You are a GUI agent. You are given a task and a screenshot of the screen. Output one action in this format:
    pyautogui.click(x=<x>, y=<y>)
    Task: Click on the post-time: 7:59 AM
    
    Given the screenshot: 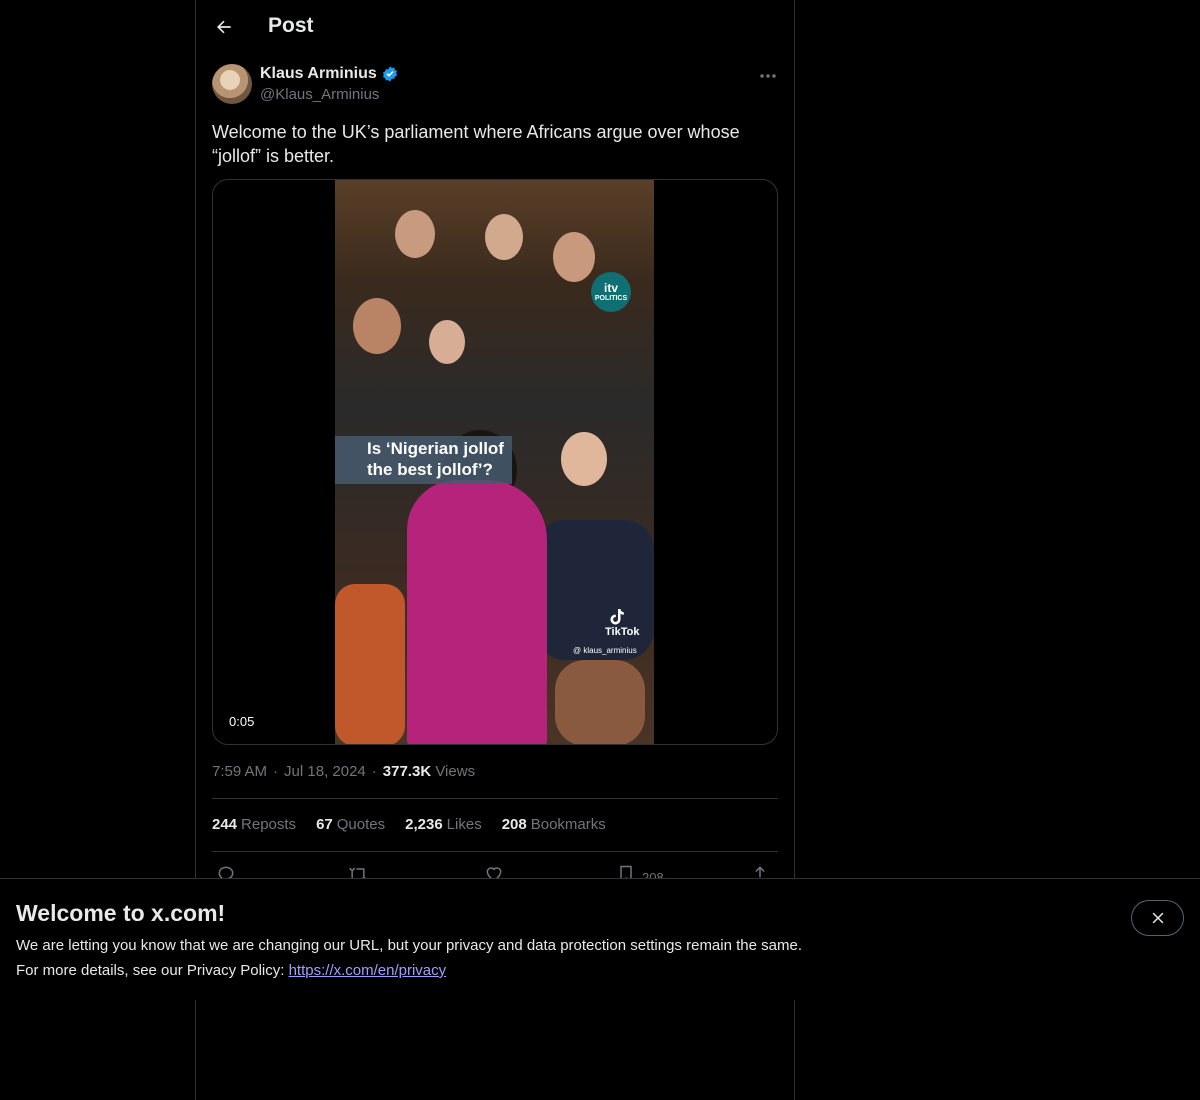 What is the action you would take?
    pyautogui.click(x=239, y=771)
    